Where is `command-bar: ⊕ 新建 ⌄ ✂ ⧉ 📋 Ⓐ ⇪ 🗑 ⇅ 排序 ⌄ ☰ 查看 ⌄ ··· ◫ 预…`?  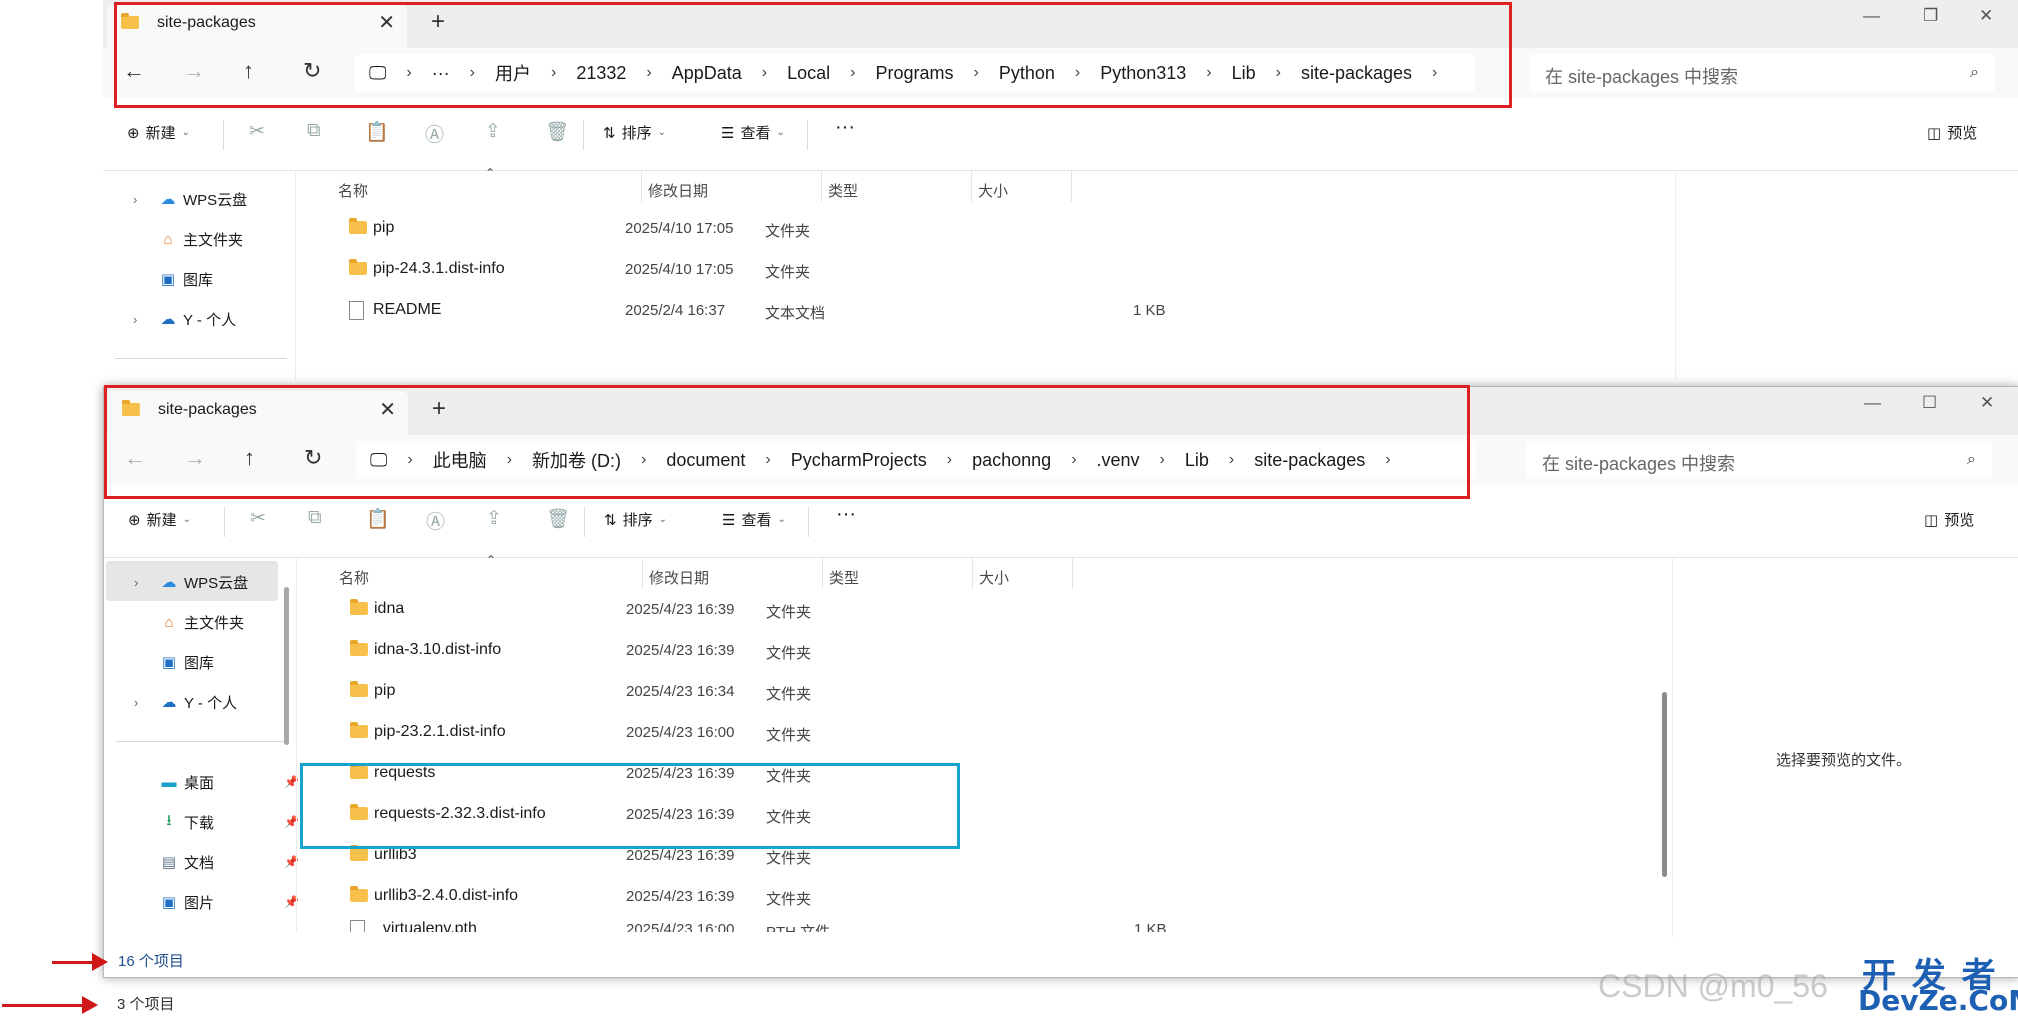 command-bar: ⊕ 新建 ⌄ ✂ ⧉ 📋 Ⓐ ⇪ 🗑 ⇅ 排序 ⌄ ☰ 查看 ⌄ ··· ◫ 预… is located at coordinates (1060, 134).